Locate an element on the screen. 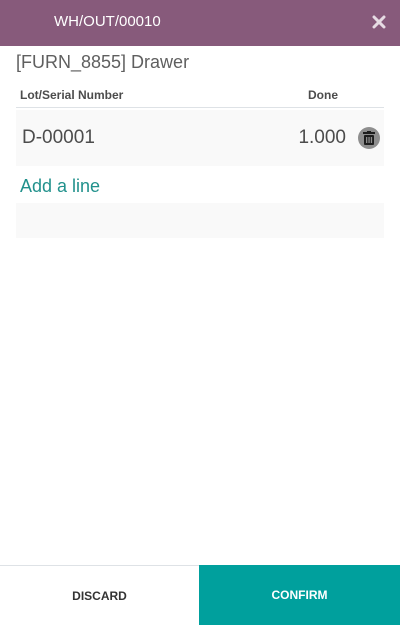 This screenshot has width=400, height=625. lot-serial-cell: D-00001 is located at coordinates (58, 138).